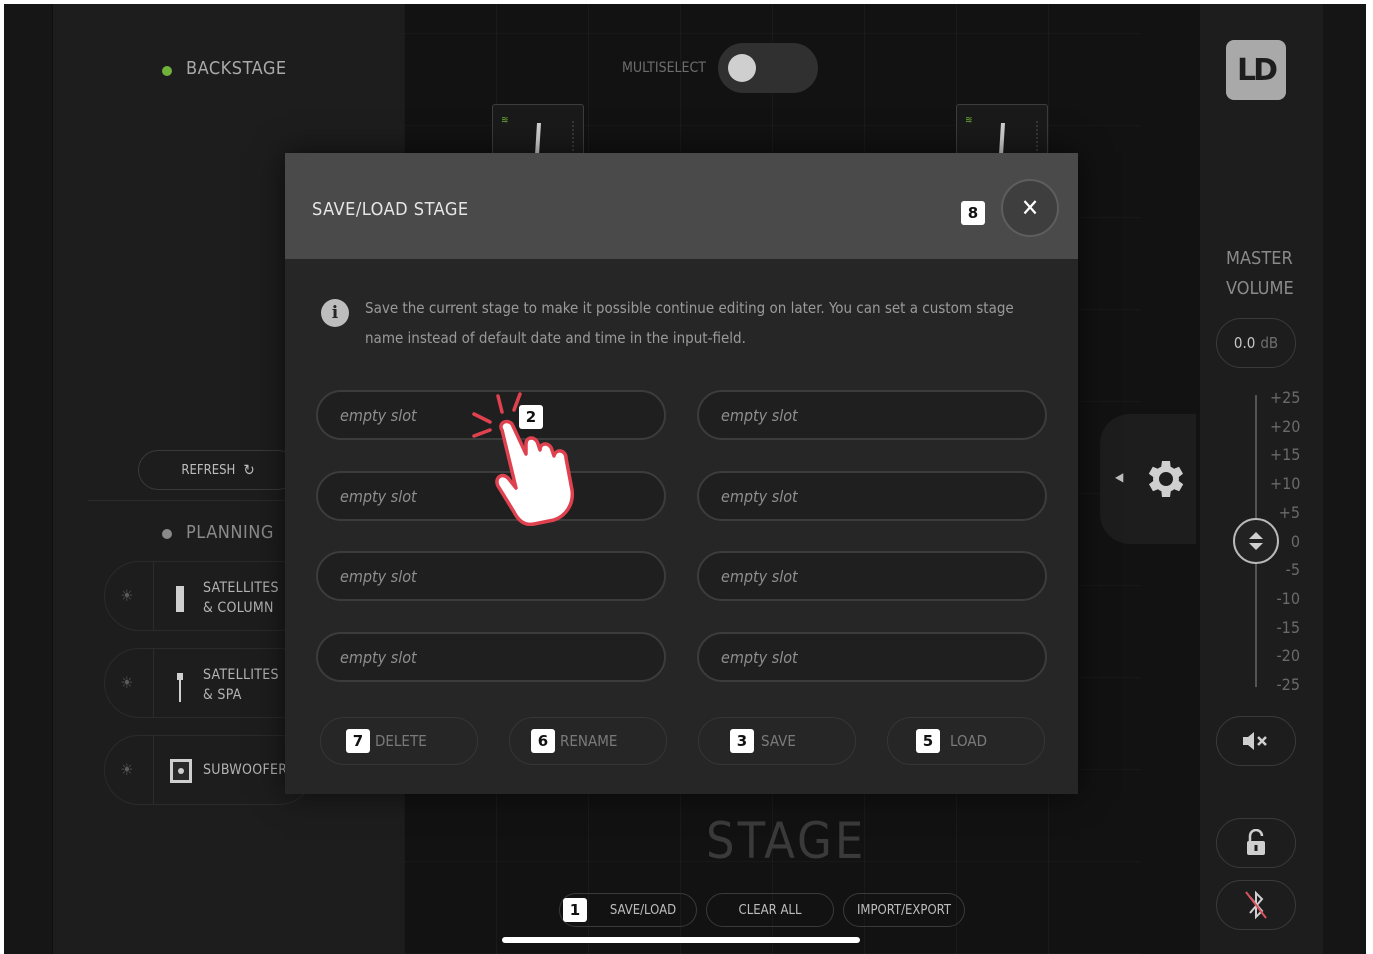 This screenshot has height=954, width=1373. I want to click on master-volume-label-2: VOLUME, so click(1260, 288).